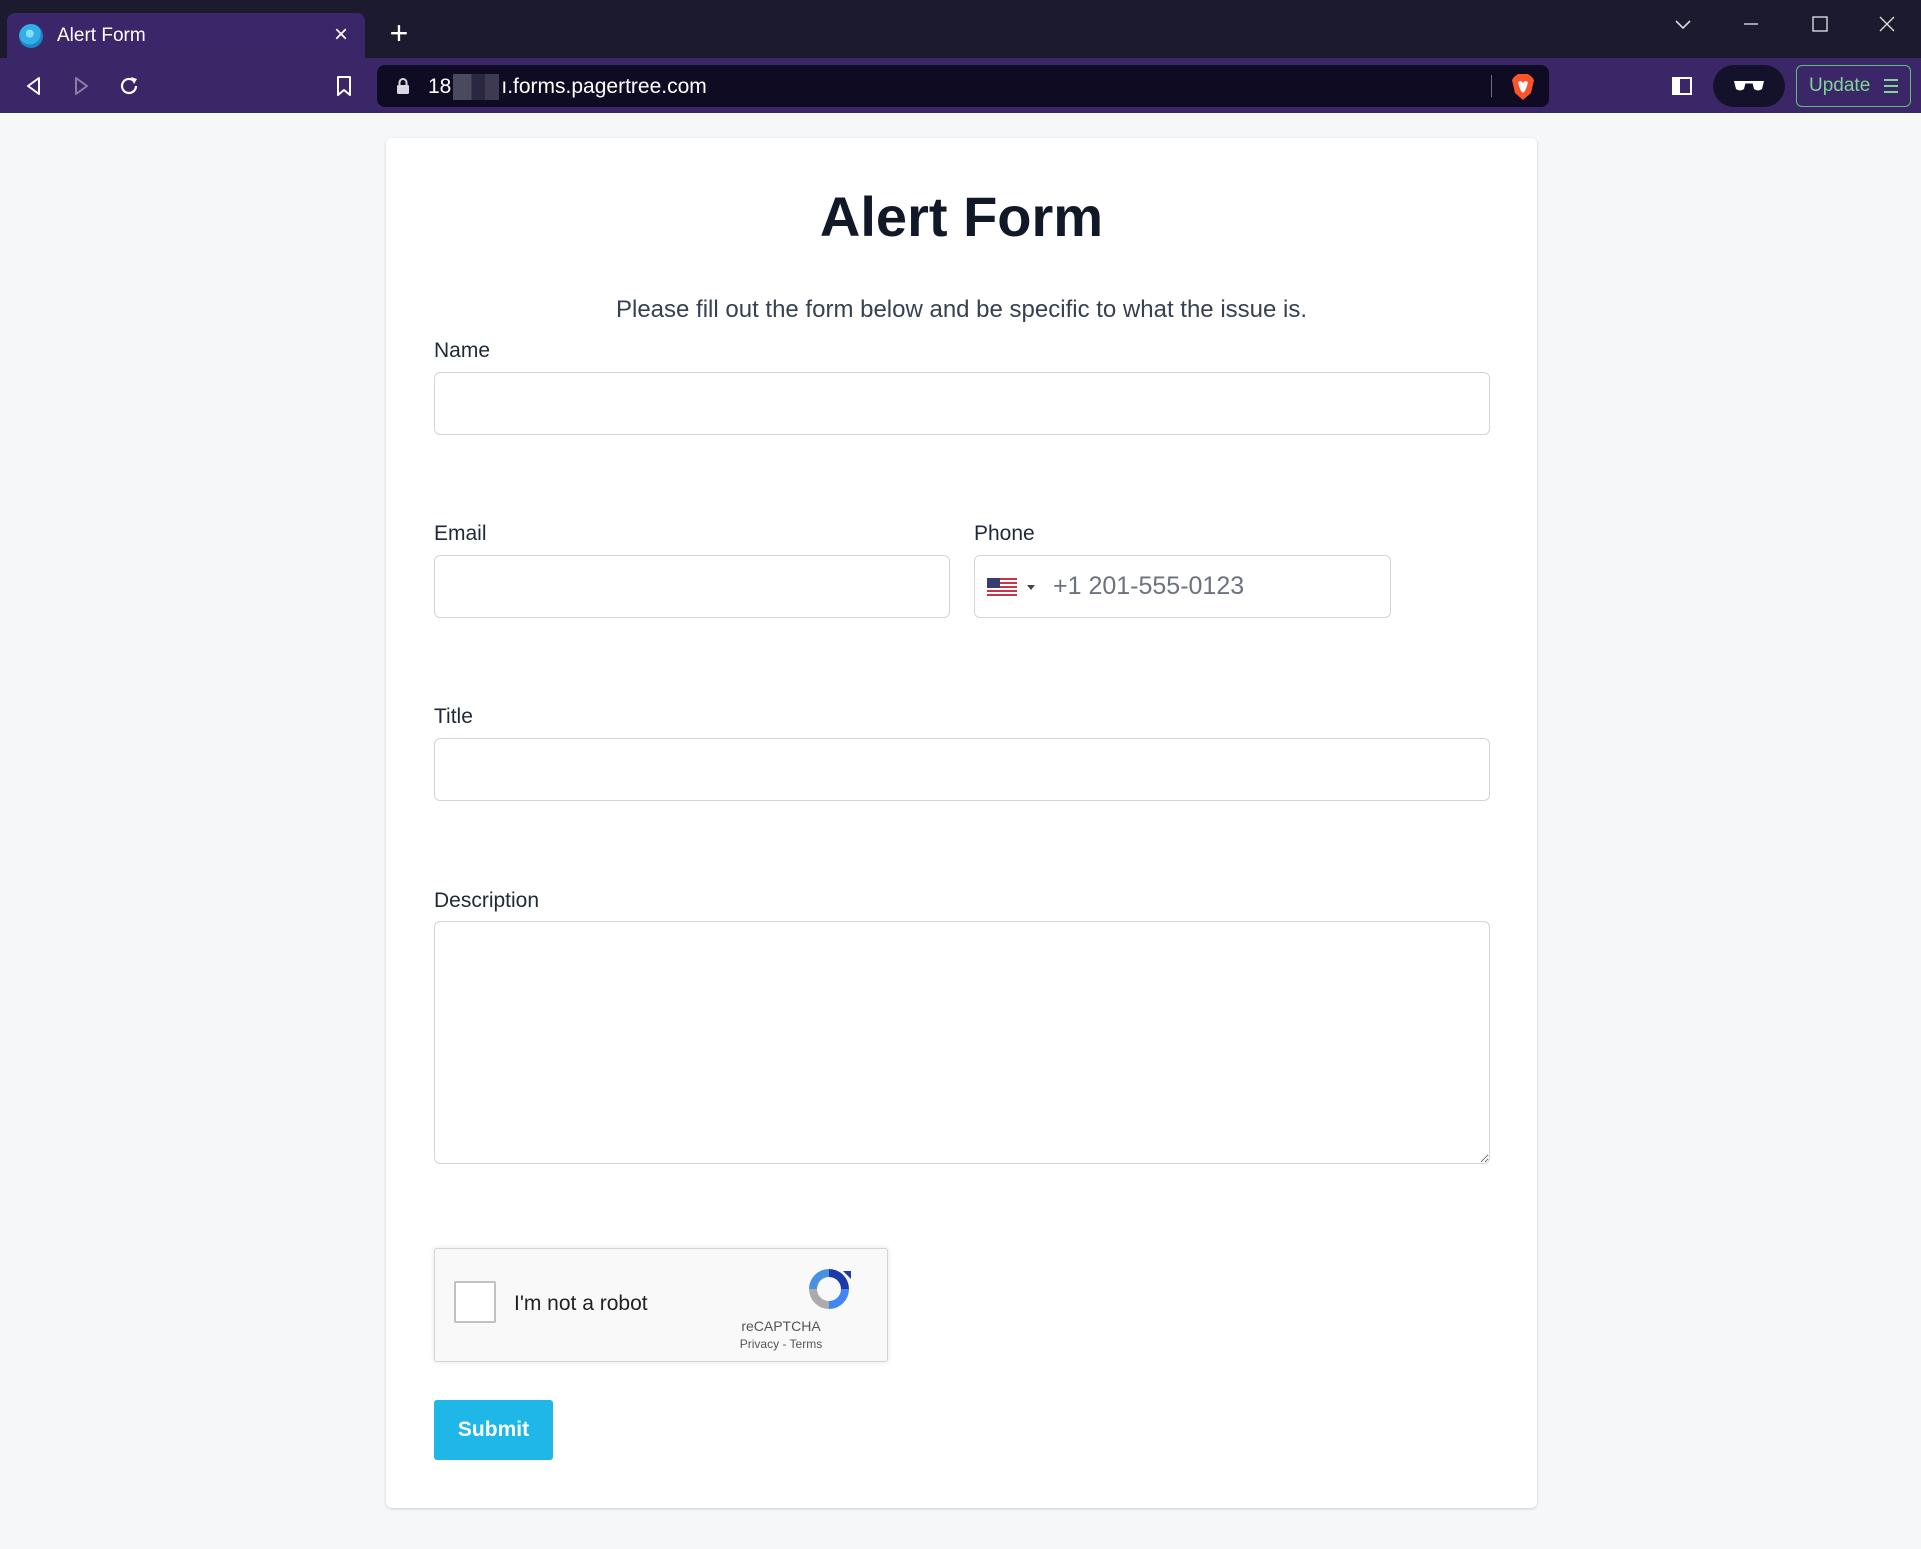 This screenshot has height=1549, width=1921. Describe the element at coordinates (604, 86) in the screenshot. I see `url-domain: ı.forms.pagertree.com` at that location.